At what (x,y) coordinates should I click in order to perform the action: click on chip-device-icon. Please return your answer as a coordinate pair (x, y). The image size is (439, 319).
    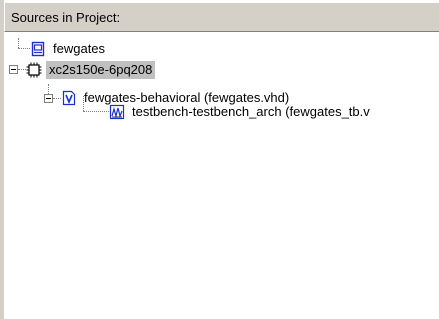
    Looking at the image, I should click on (34, 70).